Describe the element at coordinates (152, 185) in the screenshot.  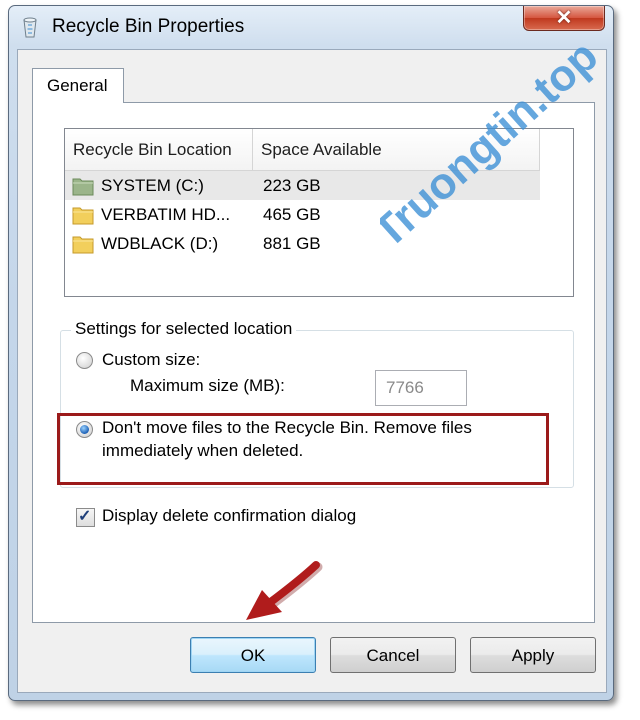
I see `list-item-name: SYSTEM (C:)` at that location.